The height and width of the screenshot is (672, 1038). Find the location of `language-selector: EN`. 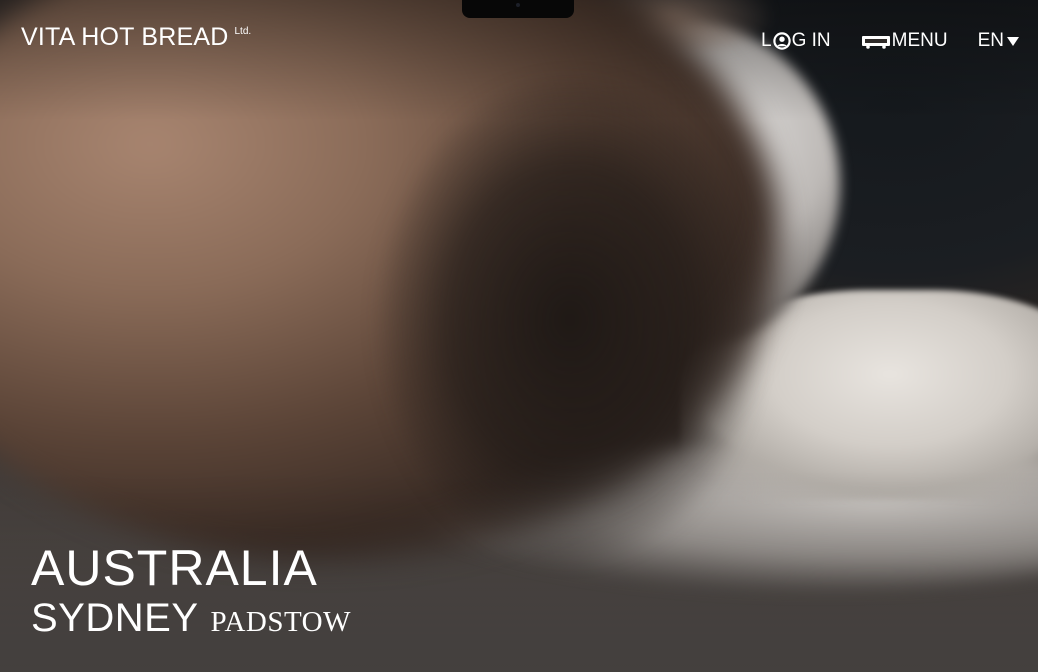

language-selector: EN is located at coordinates (999, 41).